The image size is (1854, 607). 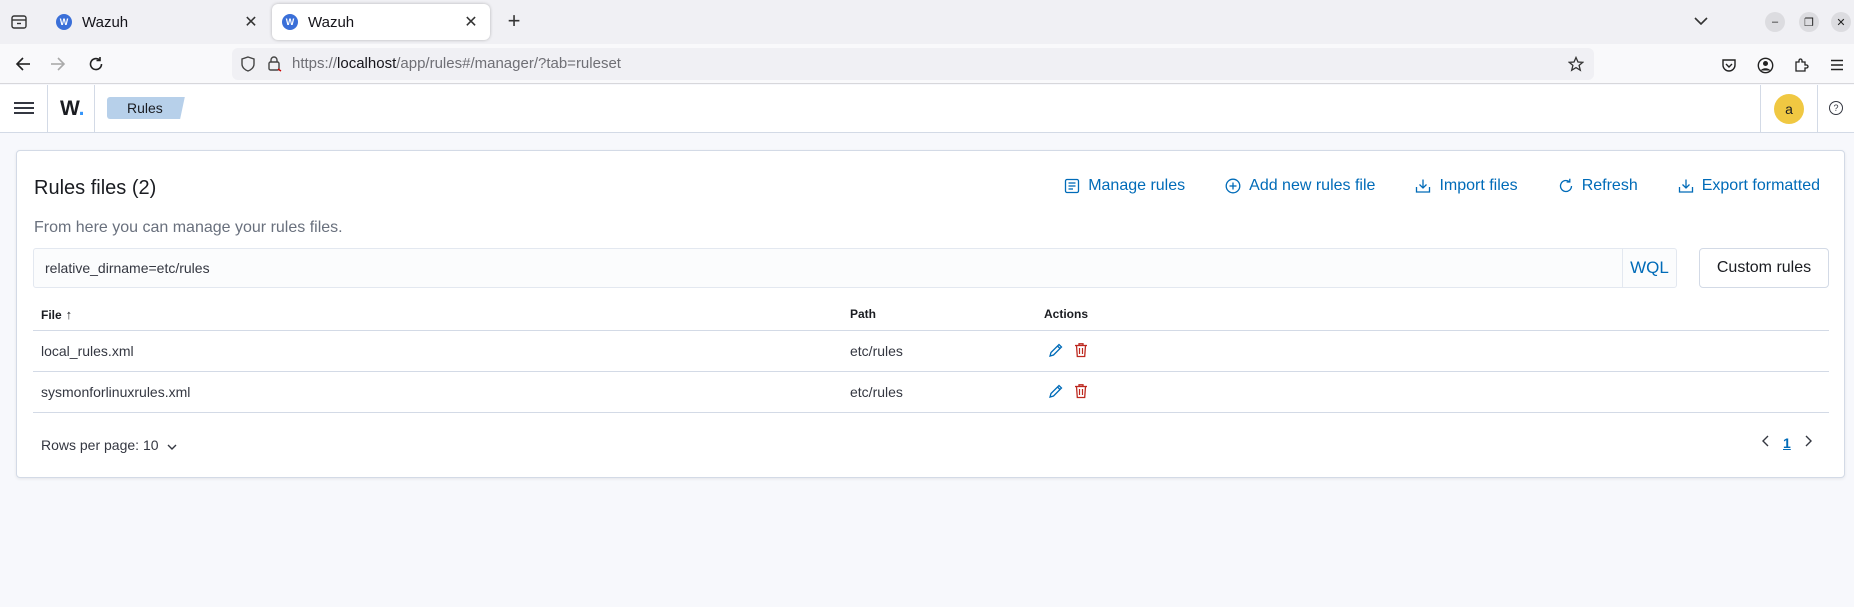 I want to click on table-header: File ↑ Path Actions, so click(x=931, y=315).